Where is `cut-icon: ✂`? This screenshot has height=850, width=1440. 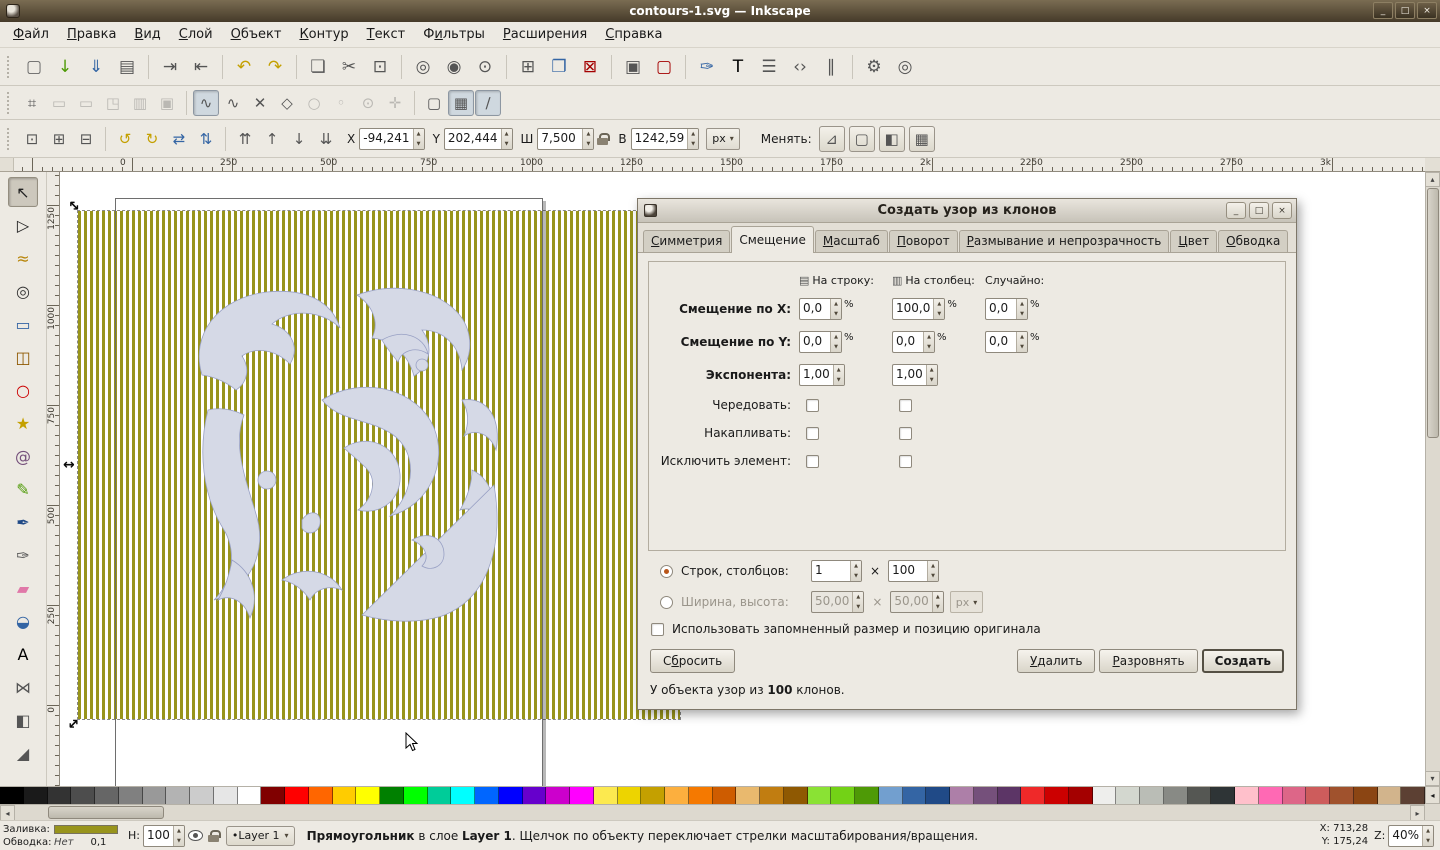 cut-icon: ✂ is located at coordinates (349, 67).